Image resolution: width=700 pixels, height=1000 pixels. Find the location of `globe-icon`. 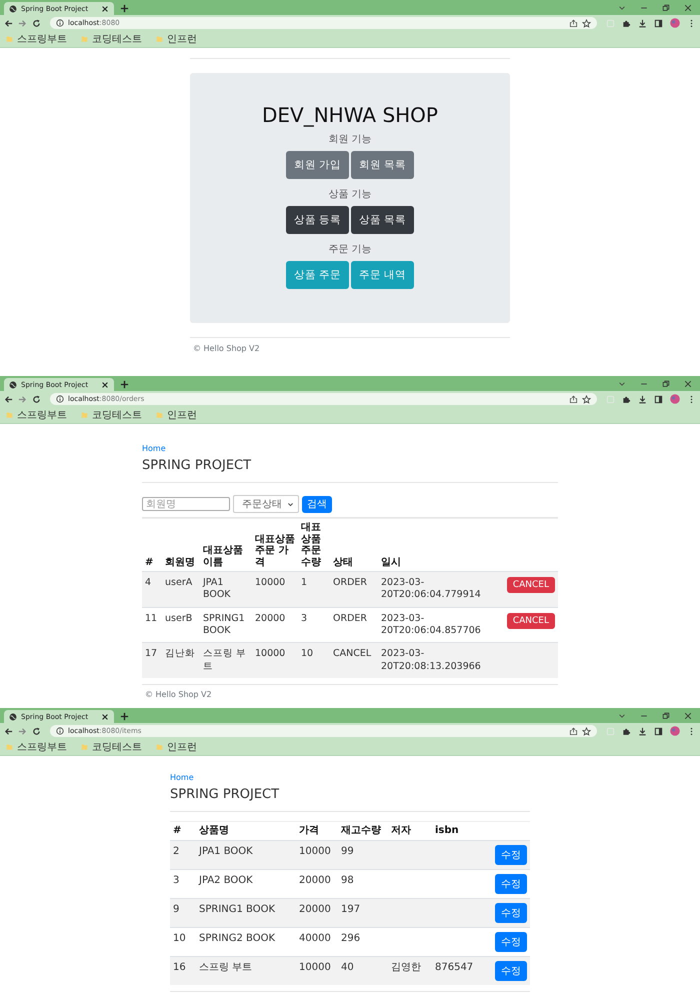

globe-icon is located at coordinates (13, 716).